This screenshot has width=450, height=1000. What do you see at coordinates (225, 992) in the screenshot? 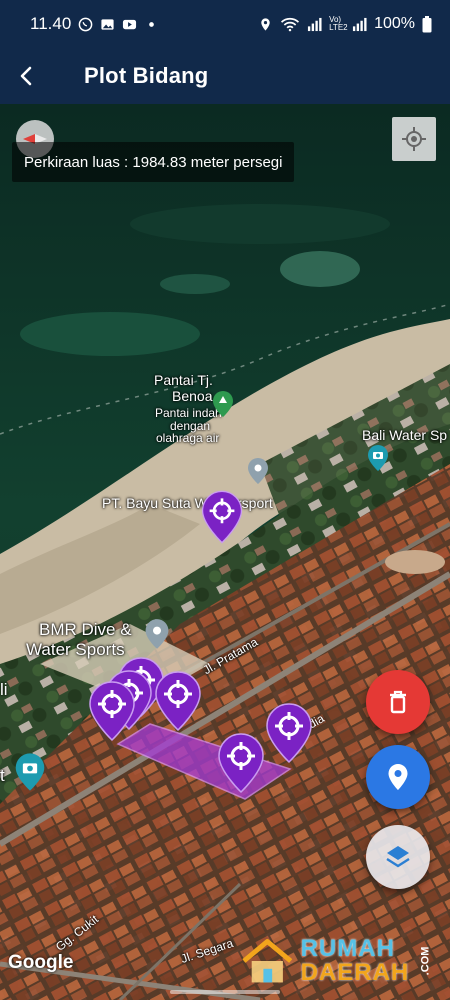
I see `gesture-bar` at bounding box center [225, 992].